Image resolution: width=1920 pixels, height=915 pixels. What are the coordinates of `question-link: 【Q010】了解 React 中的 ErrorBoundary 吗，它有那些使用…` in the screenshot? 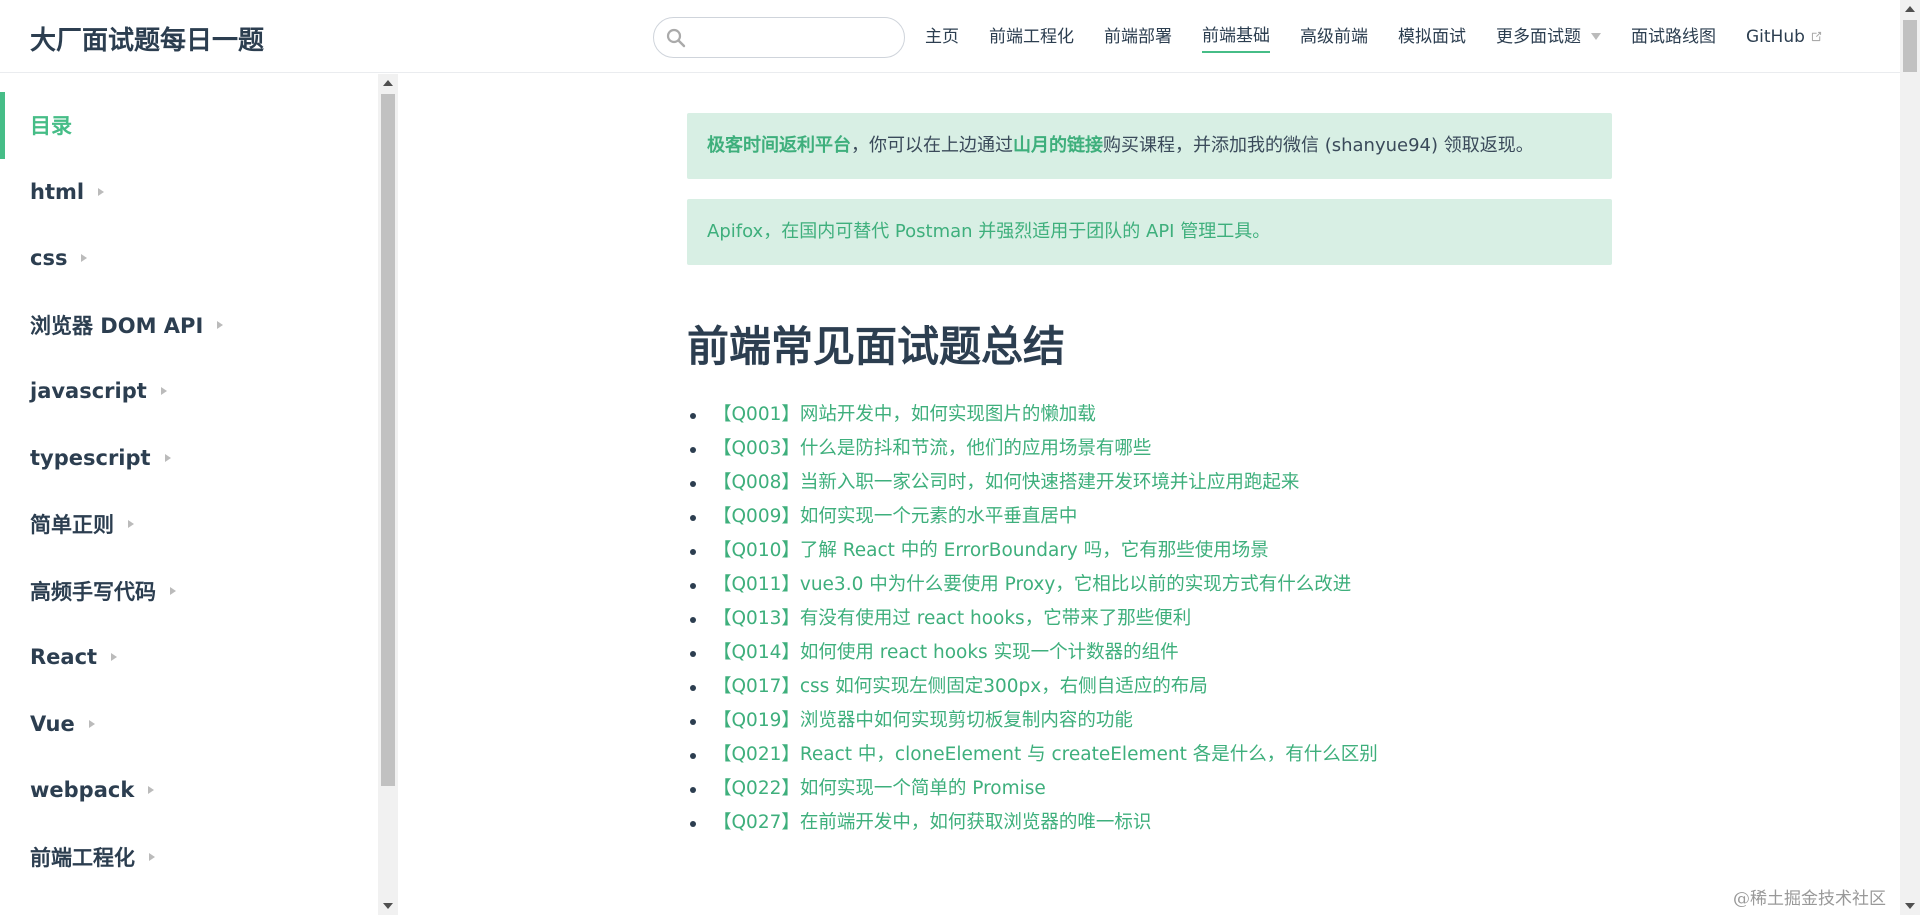 It's located at (991, 550).